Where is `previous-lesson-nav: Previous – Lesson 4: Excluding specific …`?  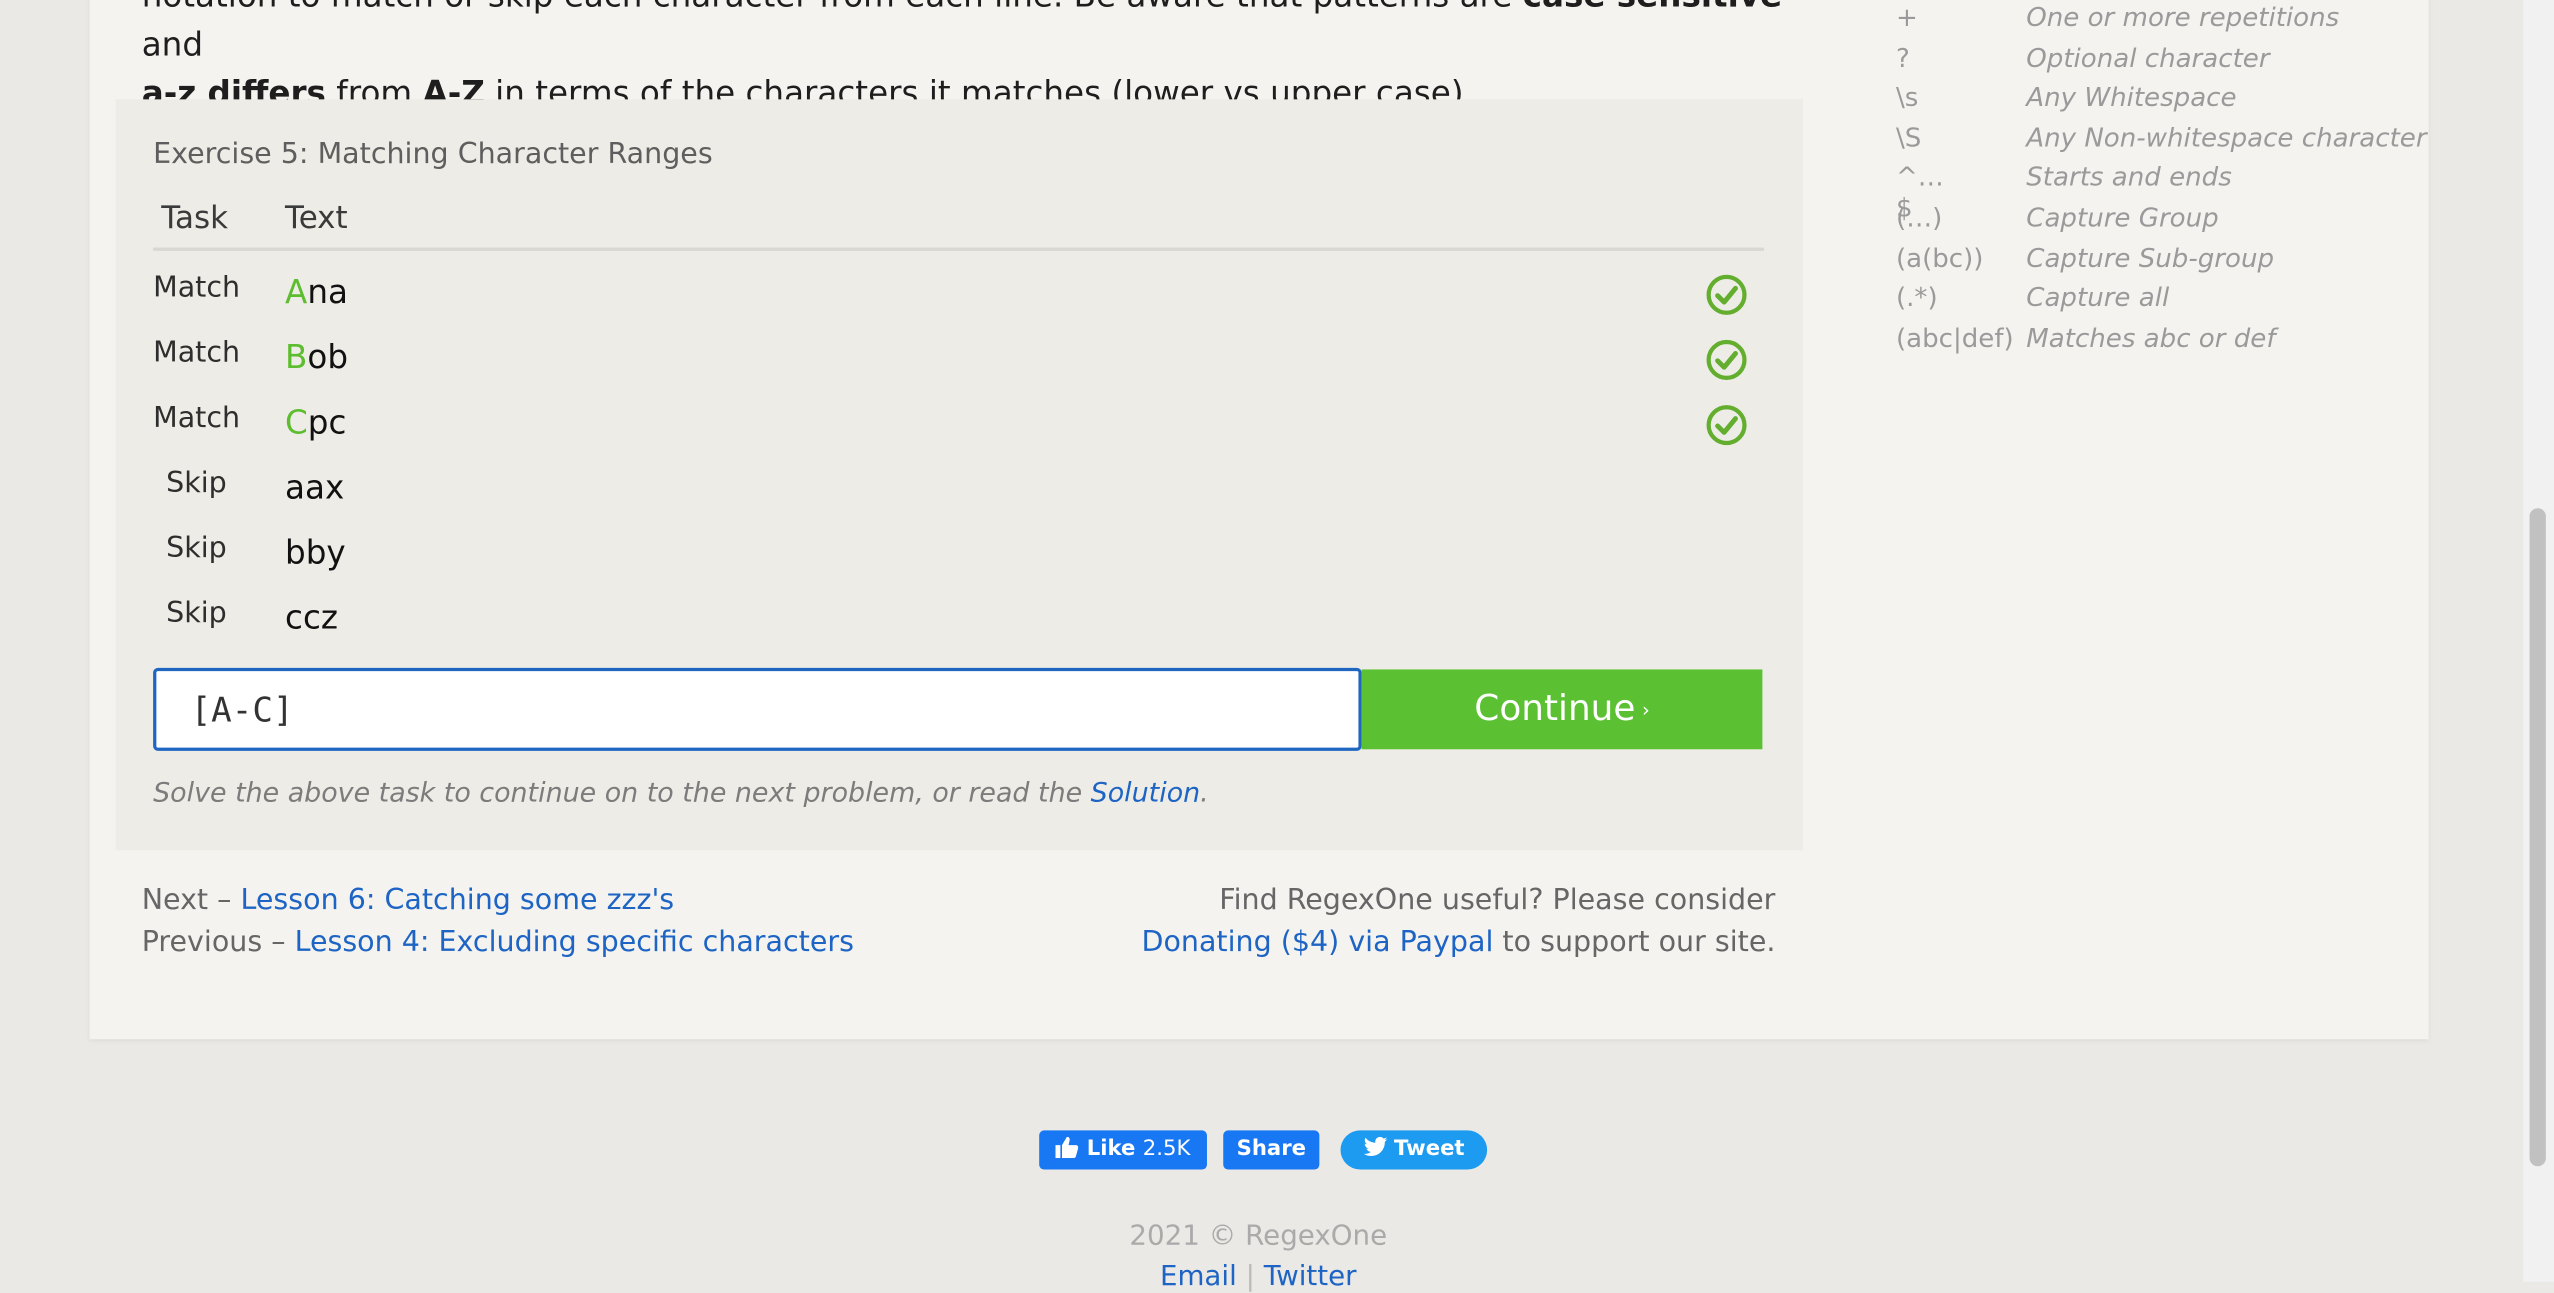
previous-lesson-nav: Previous – Lesson 4: Excluding specific … is located at coordinates (497, 943).